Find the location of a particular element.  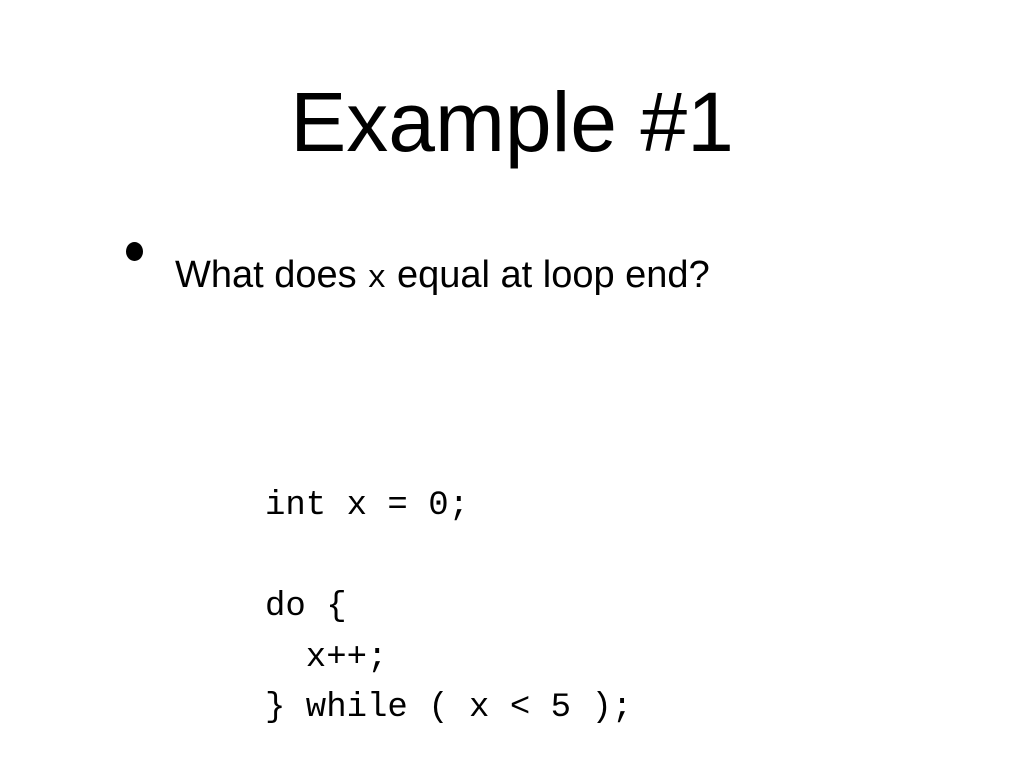

code-line: } while ( x < 5 ); is located at coordinates (449, 708).